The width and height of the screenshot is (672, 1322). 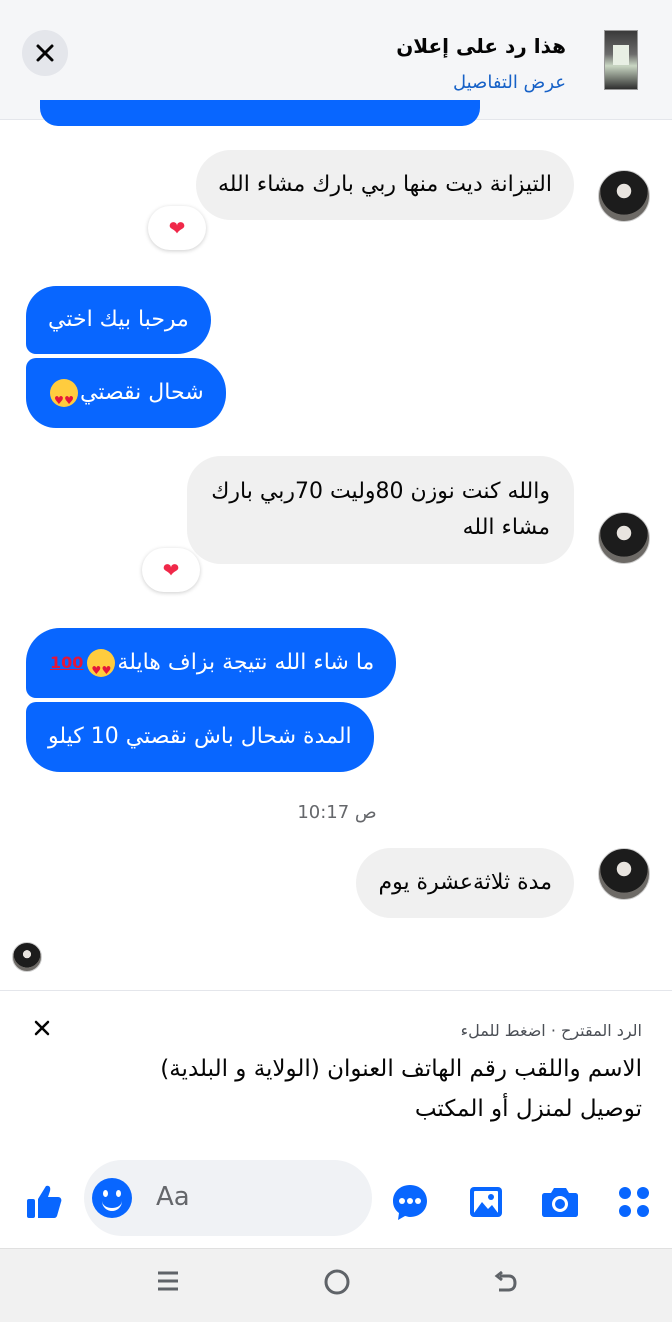 I want to click on gallery-button, so click(x=486, y=1202).